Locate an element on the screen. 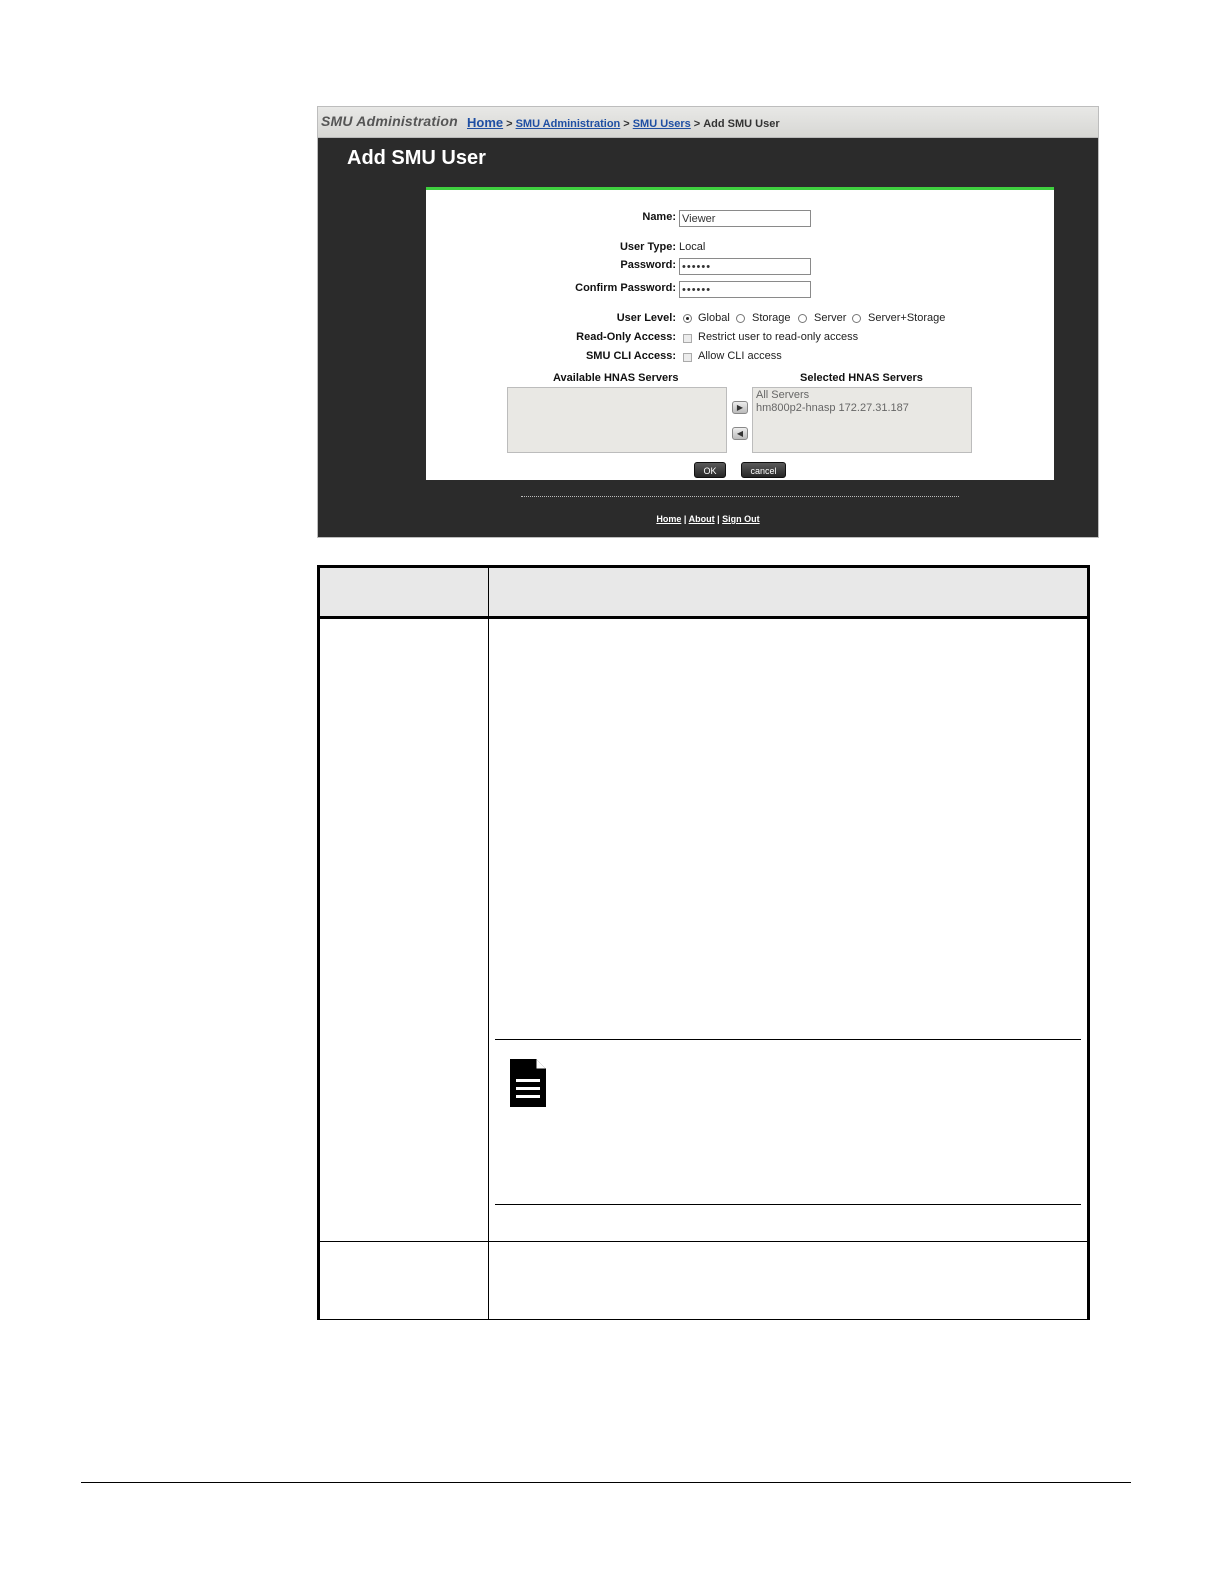 The image size is (1224, 1584). user-type-value: Local is located at coordinates (692, 247).